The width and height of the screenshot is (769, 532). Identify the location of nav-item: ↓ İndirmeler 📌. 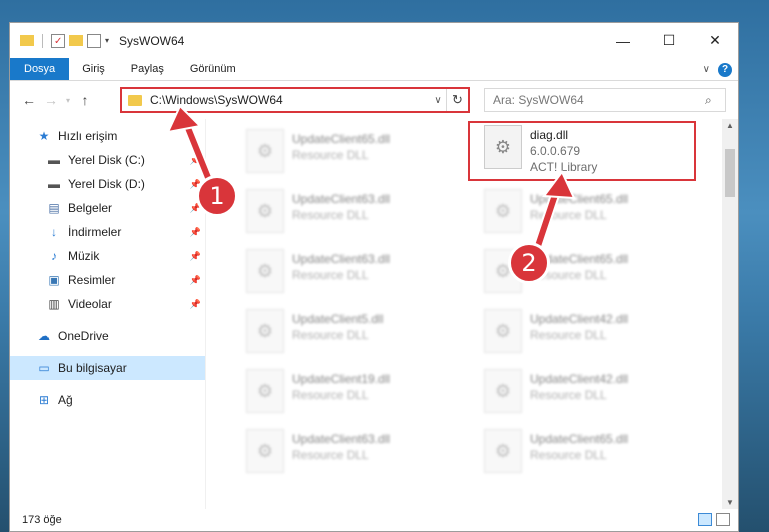
(107, 232).